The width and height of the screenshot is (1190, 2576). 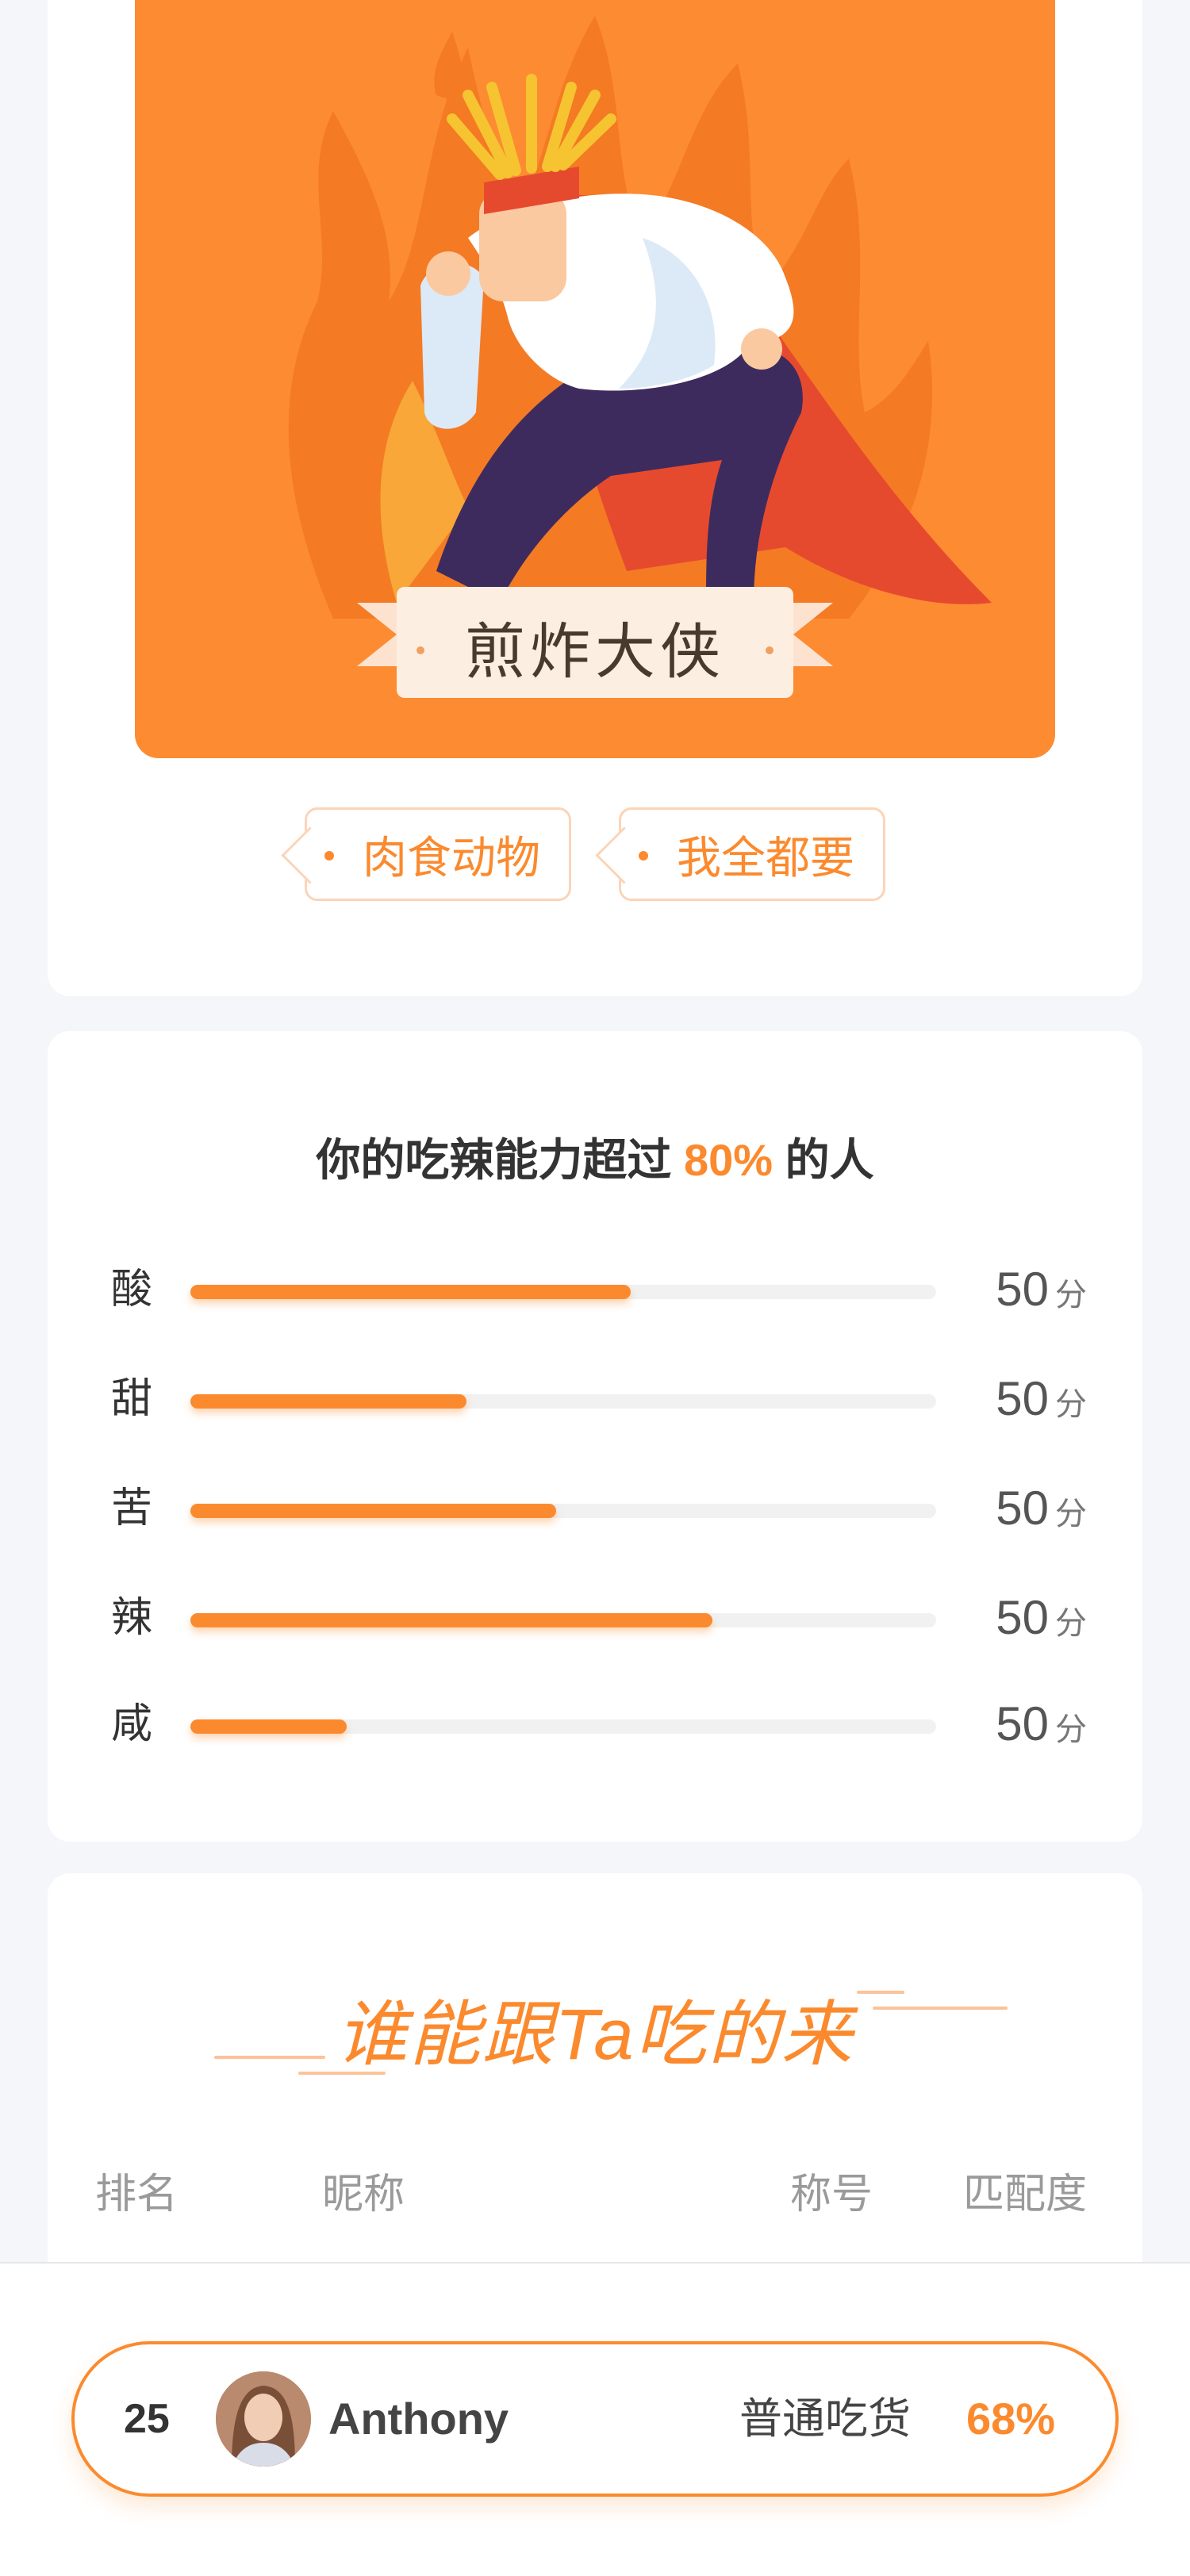 I want to click on taste-label: 苦, so click(x=132, y=1508).